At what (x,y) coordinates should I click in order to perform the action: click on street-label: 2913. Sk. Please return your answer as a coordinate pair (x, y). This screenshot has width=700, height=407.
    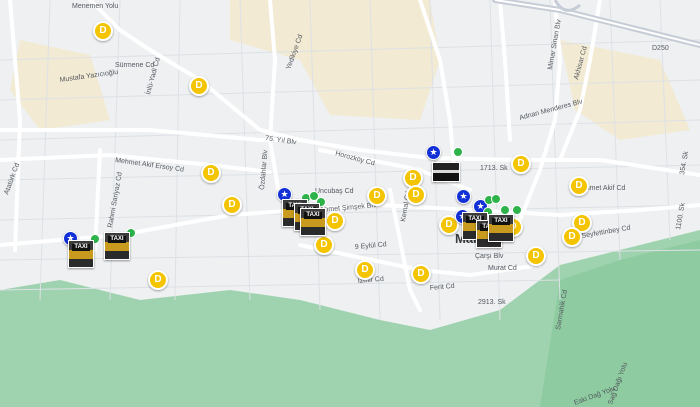
    Looking at the image, I should click on (492, 302).